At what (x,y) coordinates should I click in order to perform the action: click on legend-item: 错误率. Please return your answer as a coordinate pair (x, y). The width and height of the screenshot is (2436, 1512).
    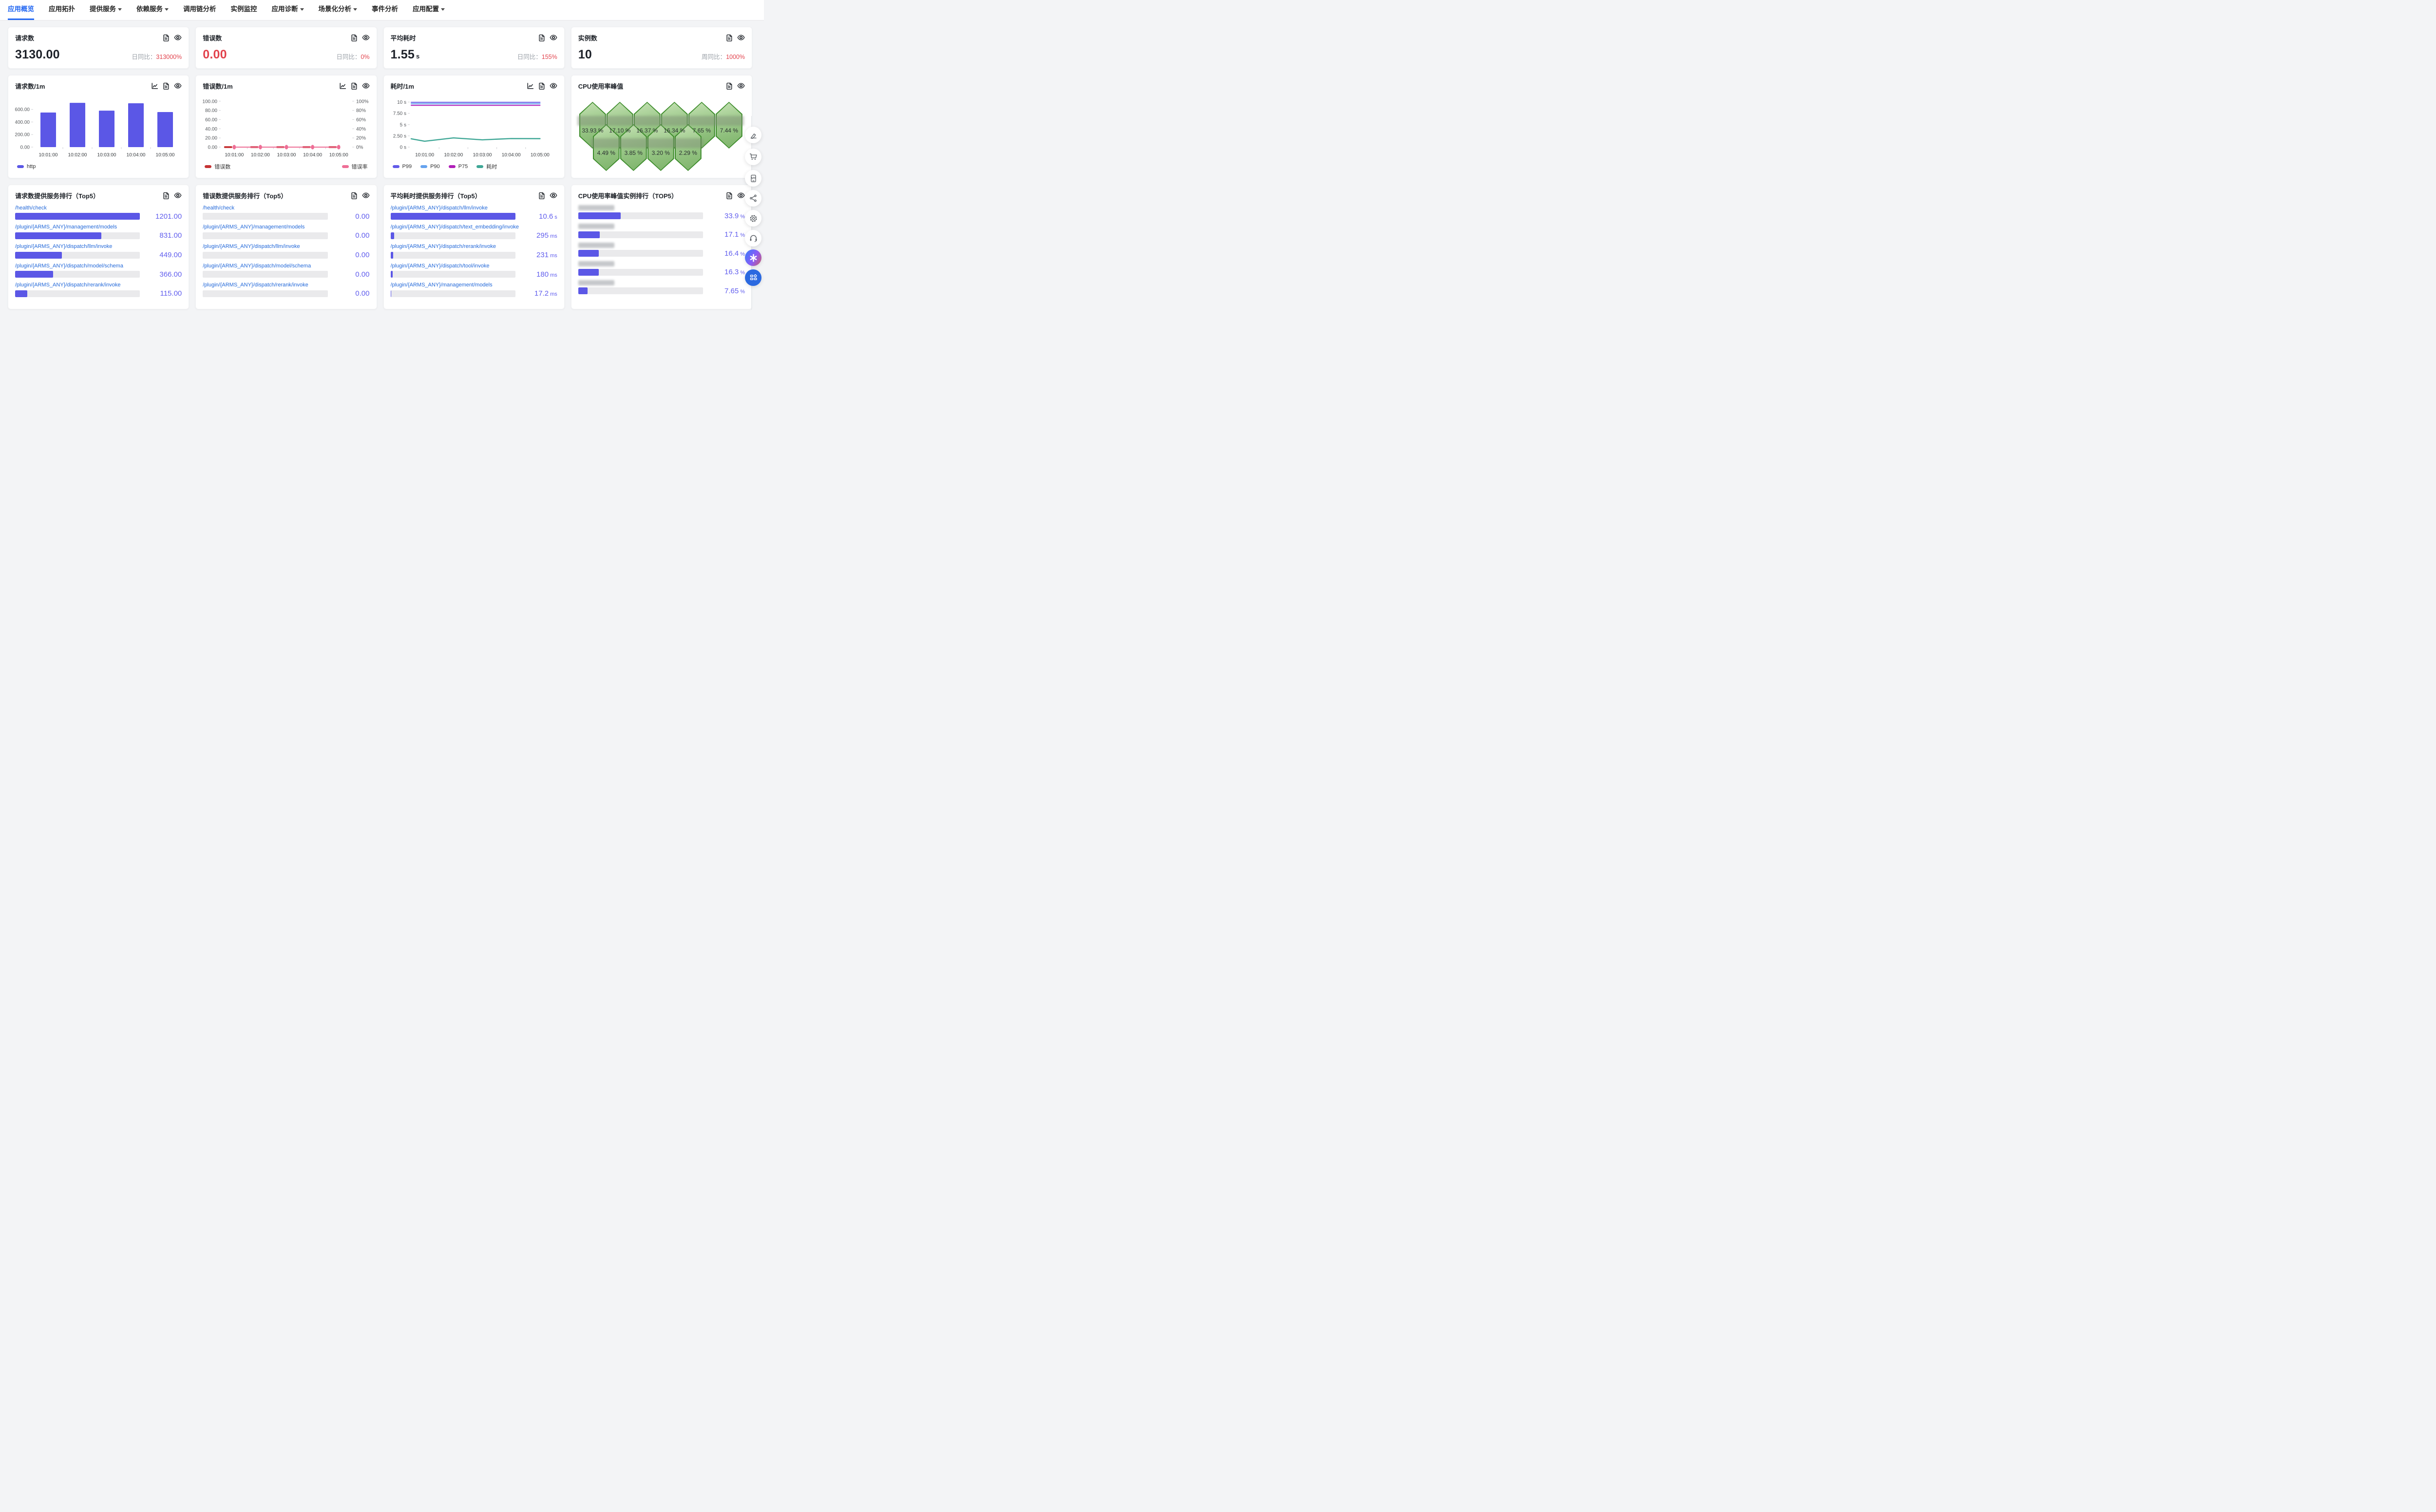
    Looking at the image, I should click on (355, 167).